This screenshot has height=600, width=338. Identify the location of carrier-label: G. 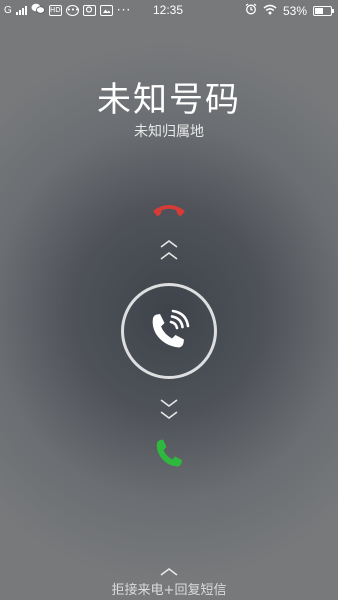
(8, 10).